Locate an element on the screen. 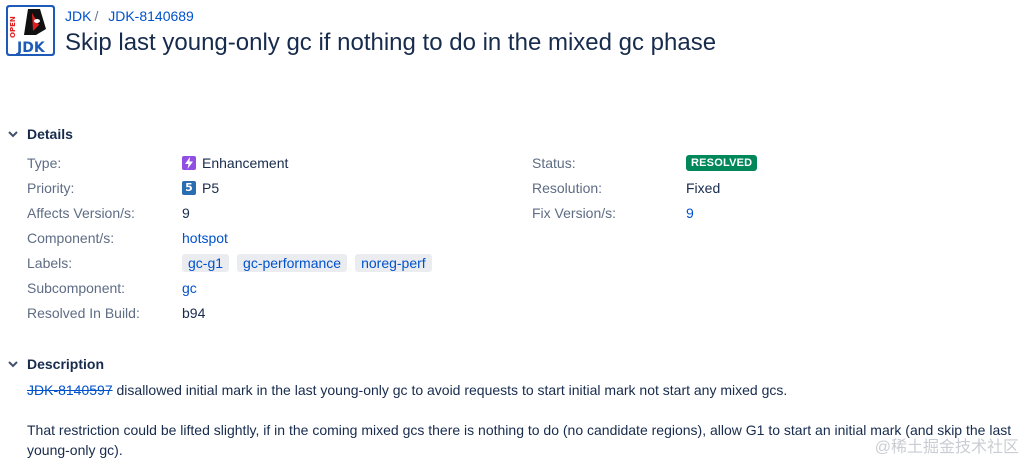  labels-label: Labels: is located at coordinates (50, 263).